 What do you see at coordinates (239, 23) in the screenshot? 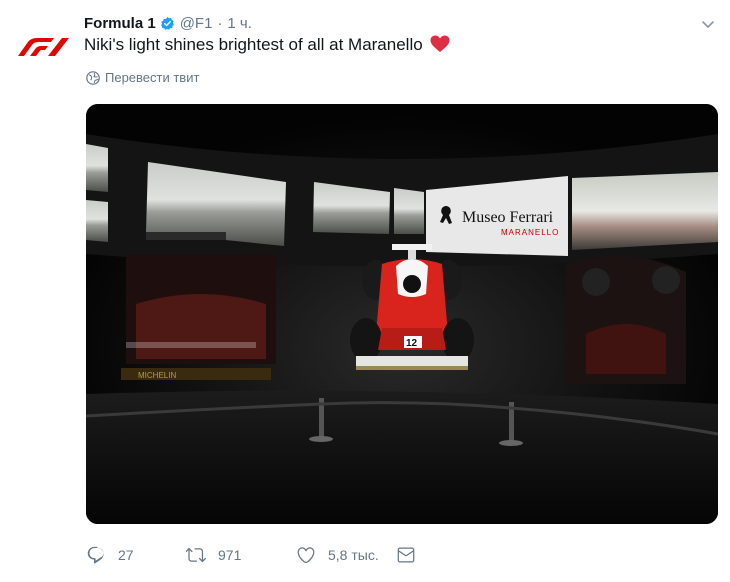
I see `tweet-time: 1 ч.` at bounding box center [239, 23].